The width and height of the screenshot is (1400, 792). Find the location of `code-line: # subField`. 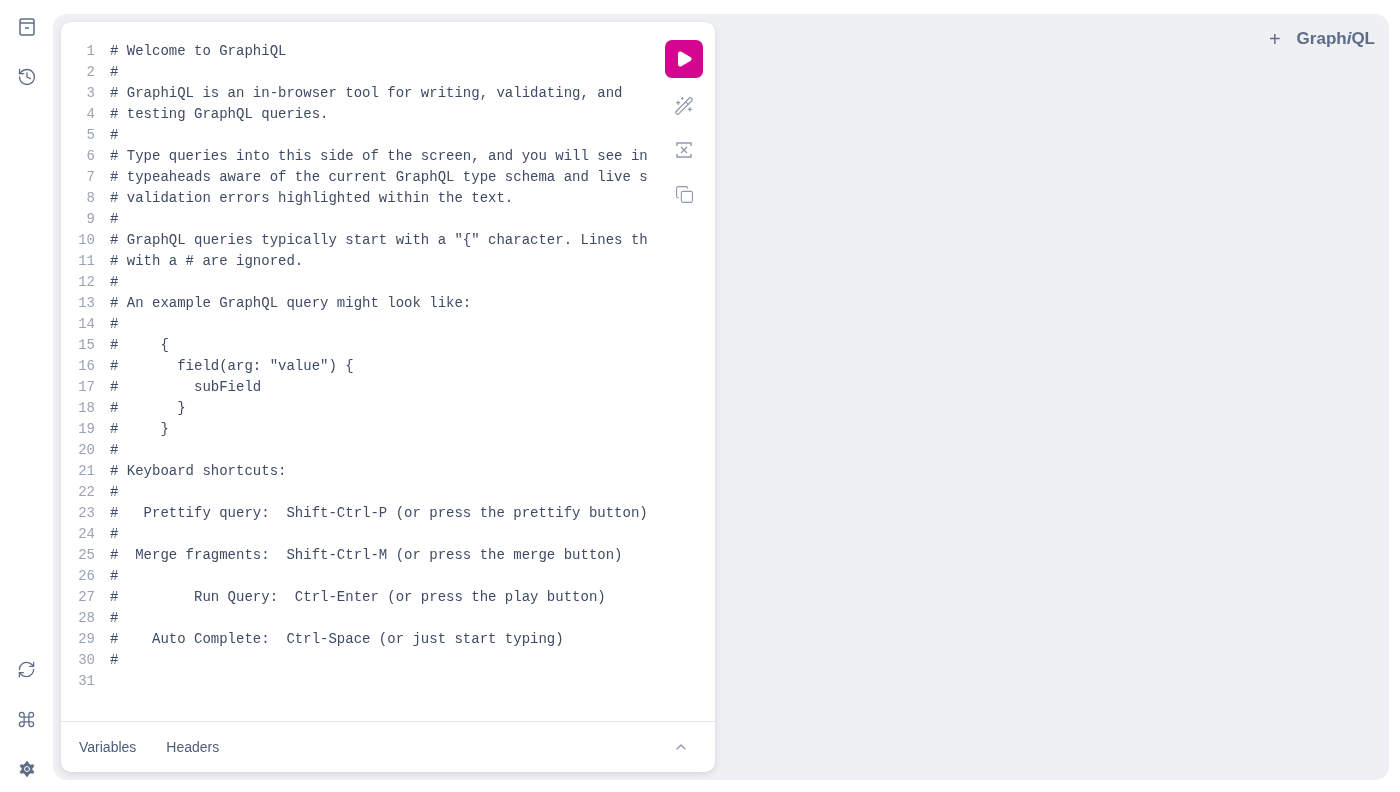

code-line: # subField is located at coordinates (186, 386).